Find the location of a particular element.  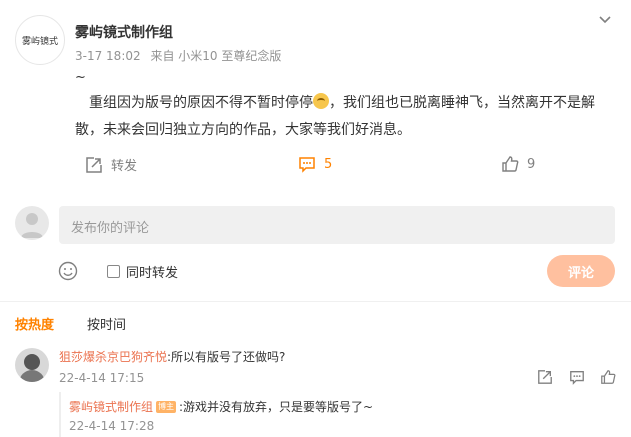

post-tilde: ~ is located at coordinates (80, 77).